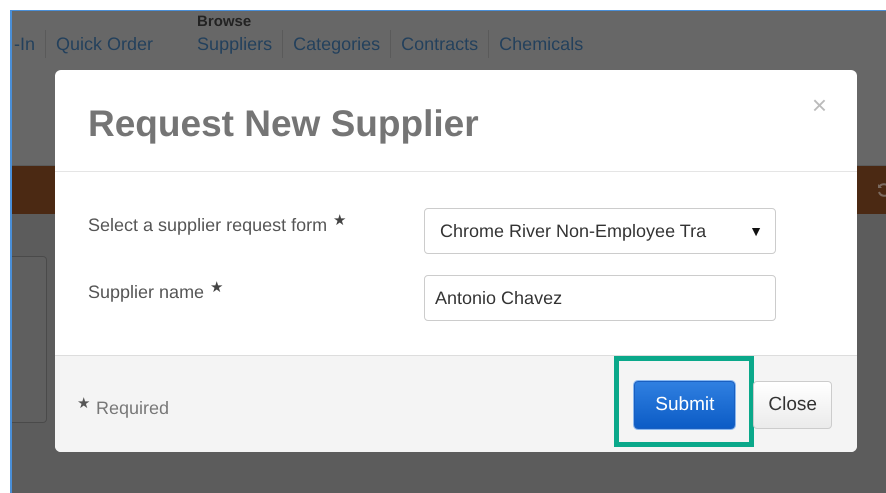  What do you see at coordinates (224, 21) in the screenshot?
I see `nav-heading: Browse` at bounding box center [224, 21].